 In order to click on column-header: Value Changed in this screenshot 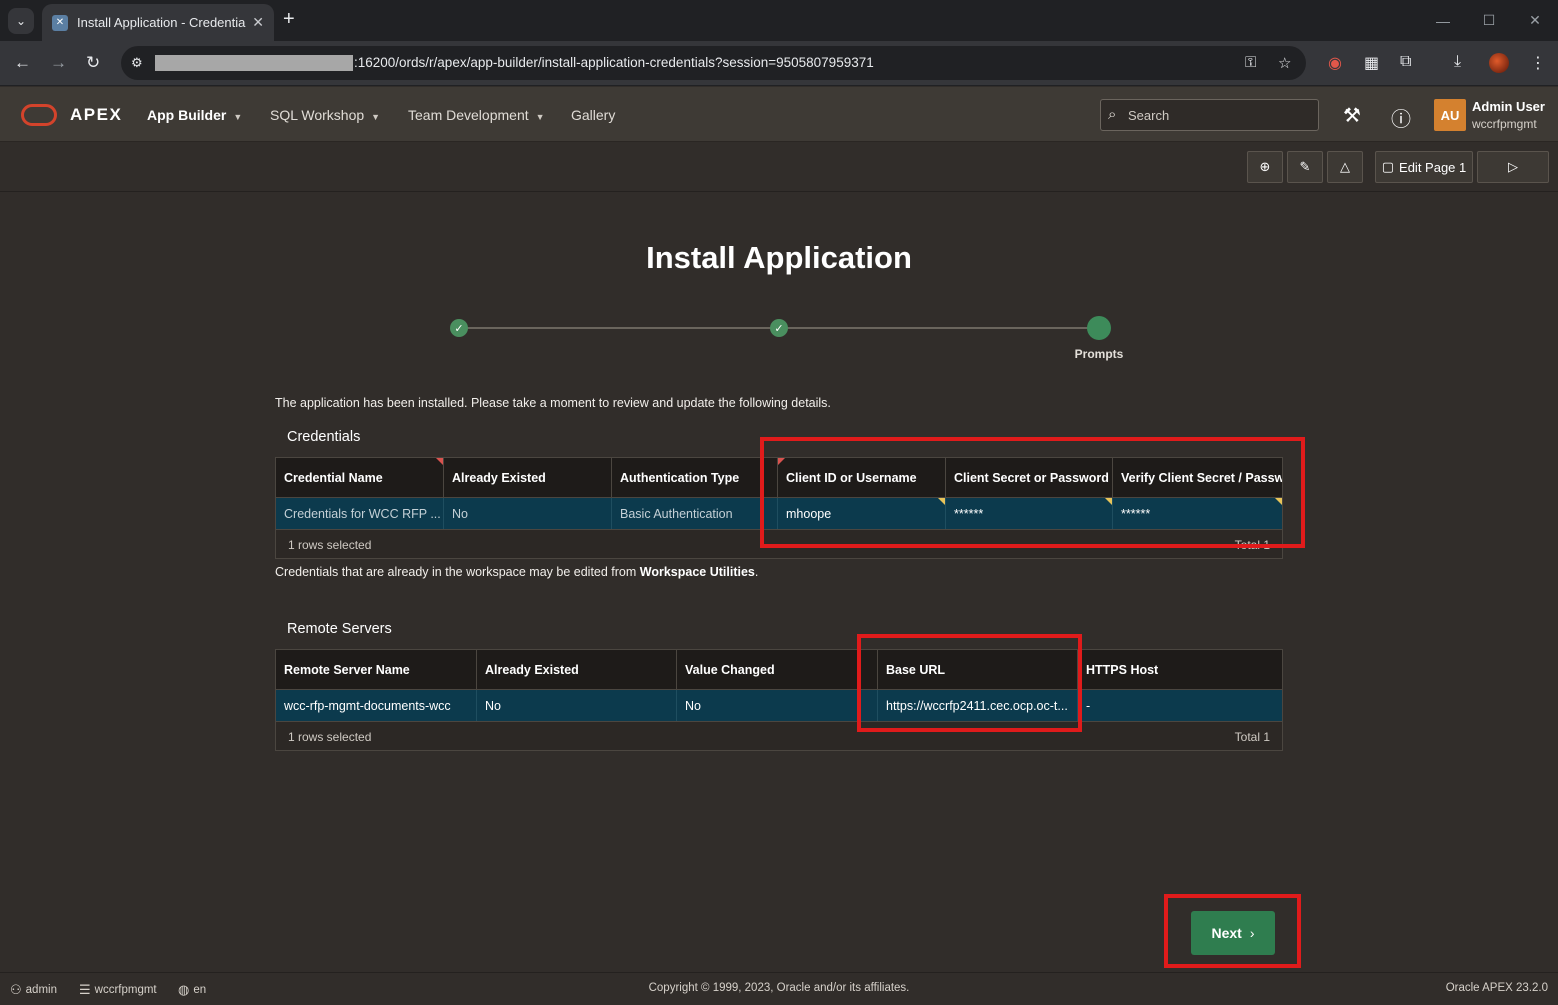, I will do `click(777, 669)`.